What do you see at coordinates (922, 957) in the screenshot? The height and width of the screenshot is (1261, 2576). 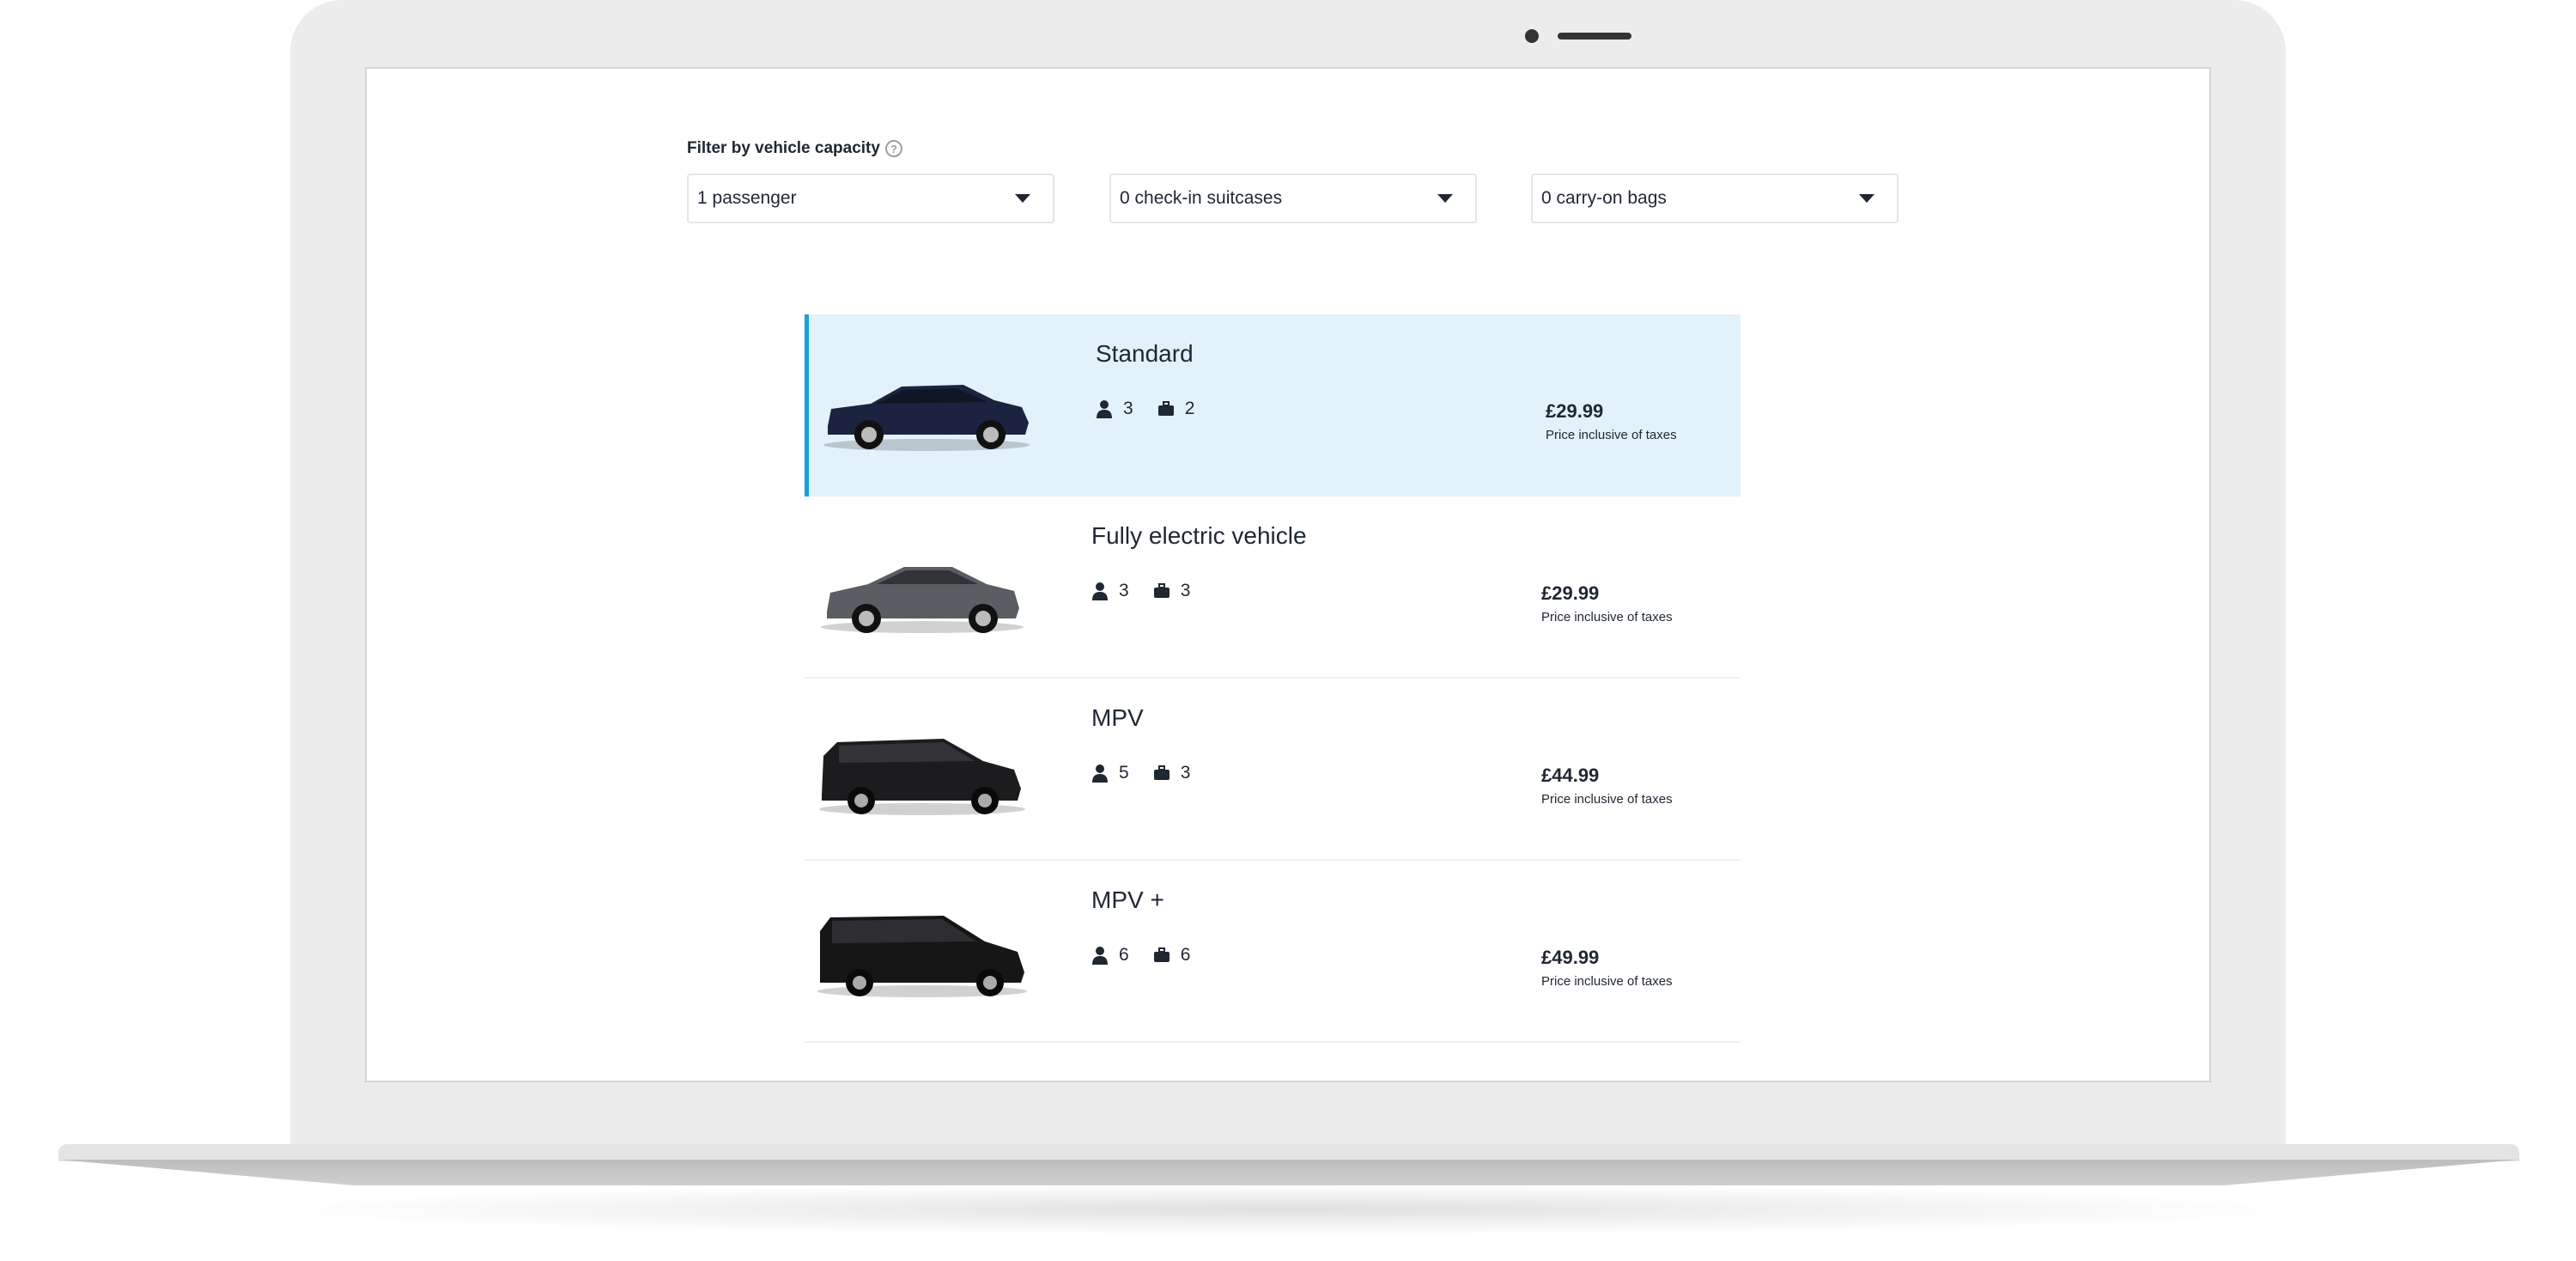 I see `van-icon` at bounding box center [922, 957].